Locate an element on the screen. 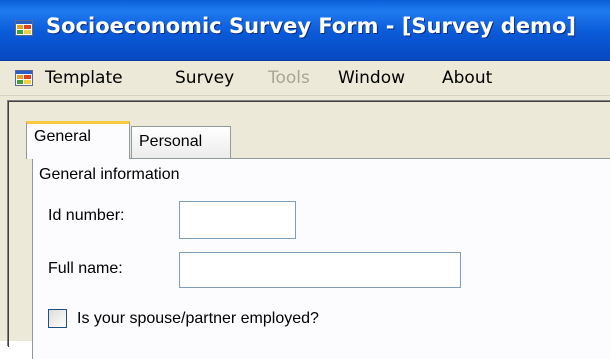 This screenshot has height=359, width=610. menu-about: About is located at coordinates (467, 78).